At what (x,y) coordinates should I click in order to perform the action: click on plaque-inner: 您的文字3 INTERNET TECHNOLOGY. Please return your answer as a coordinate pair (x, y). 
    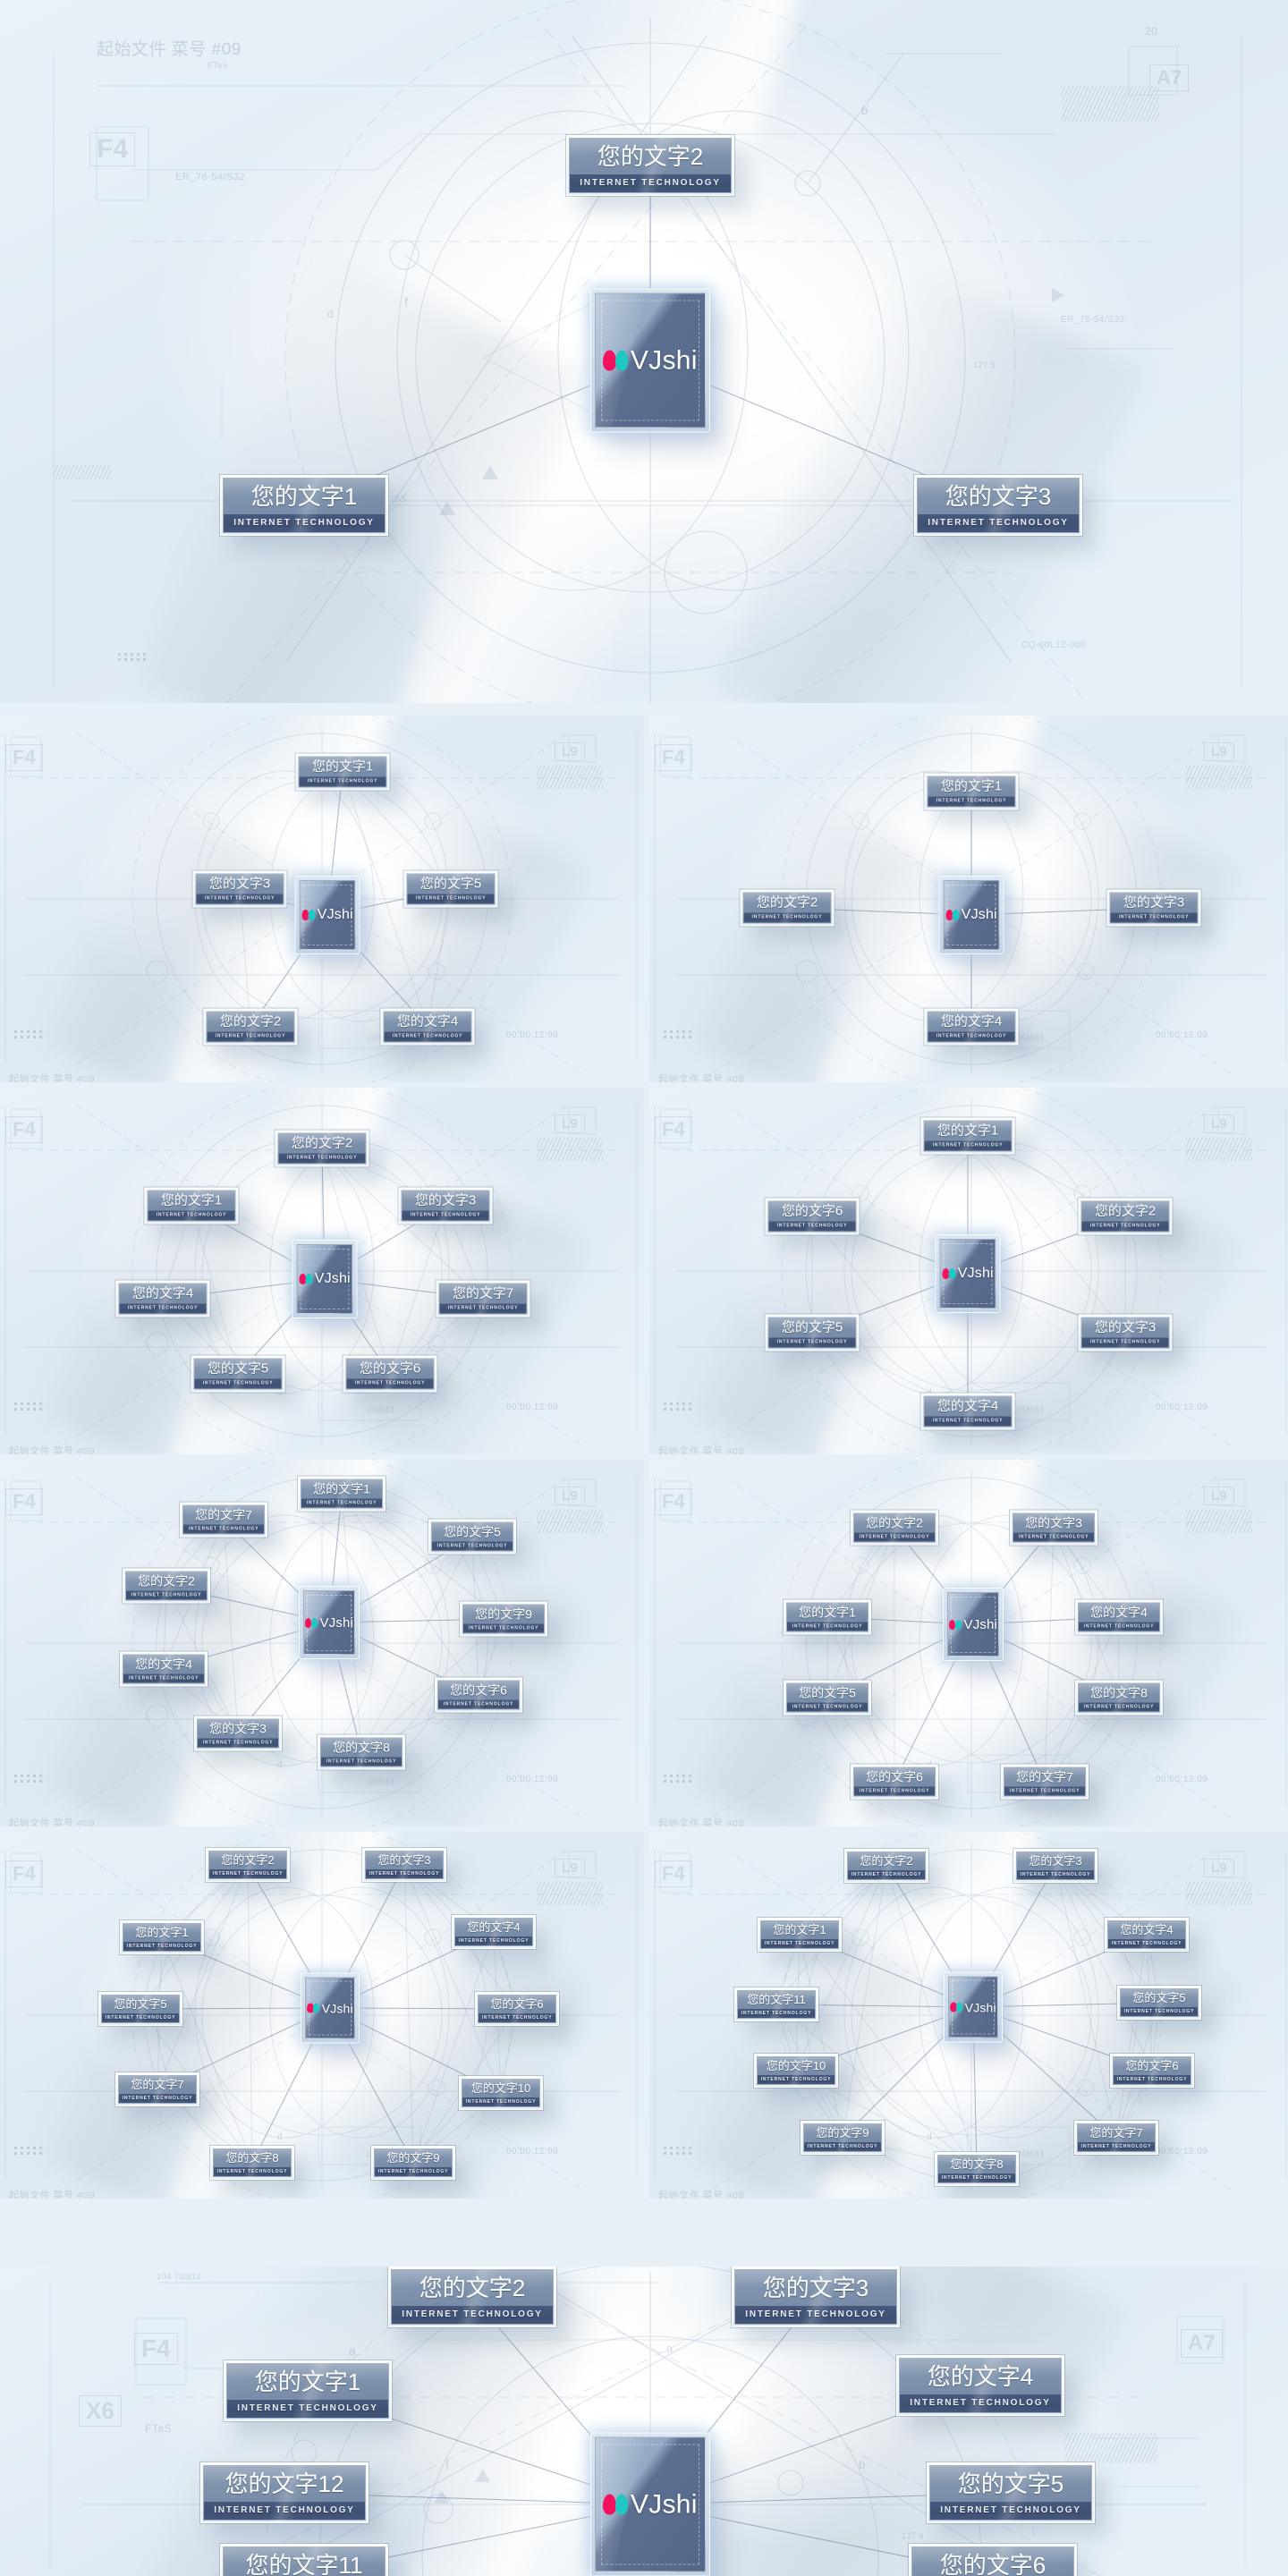
    Looking at the image, I should click on (238, 1733).